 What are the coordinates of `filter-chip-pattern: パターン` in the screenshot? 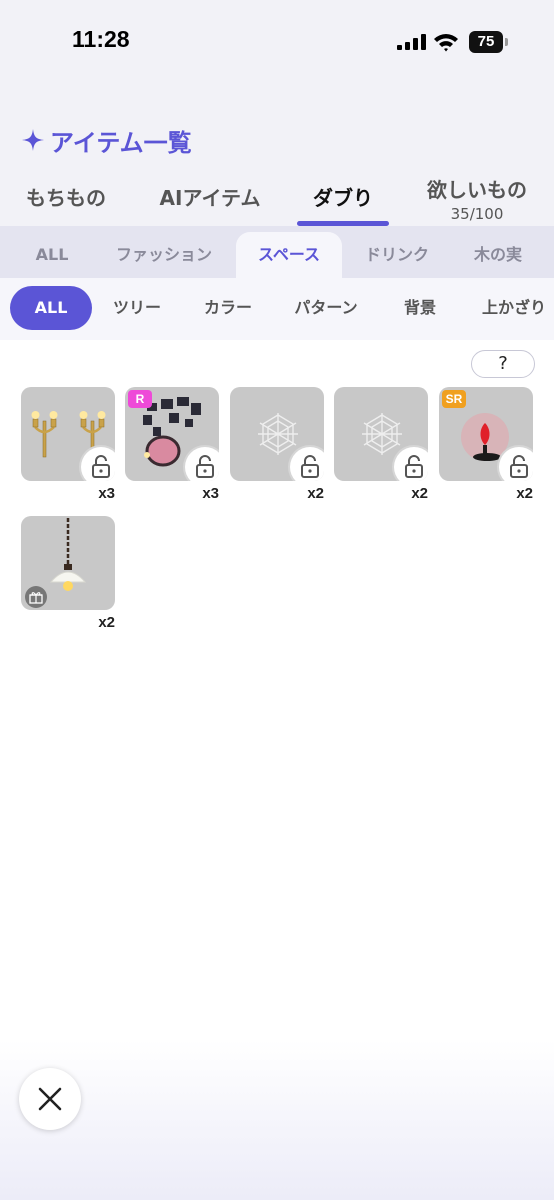 It's located at (326, 308).